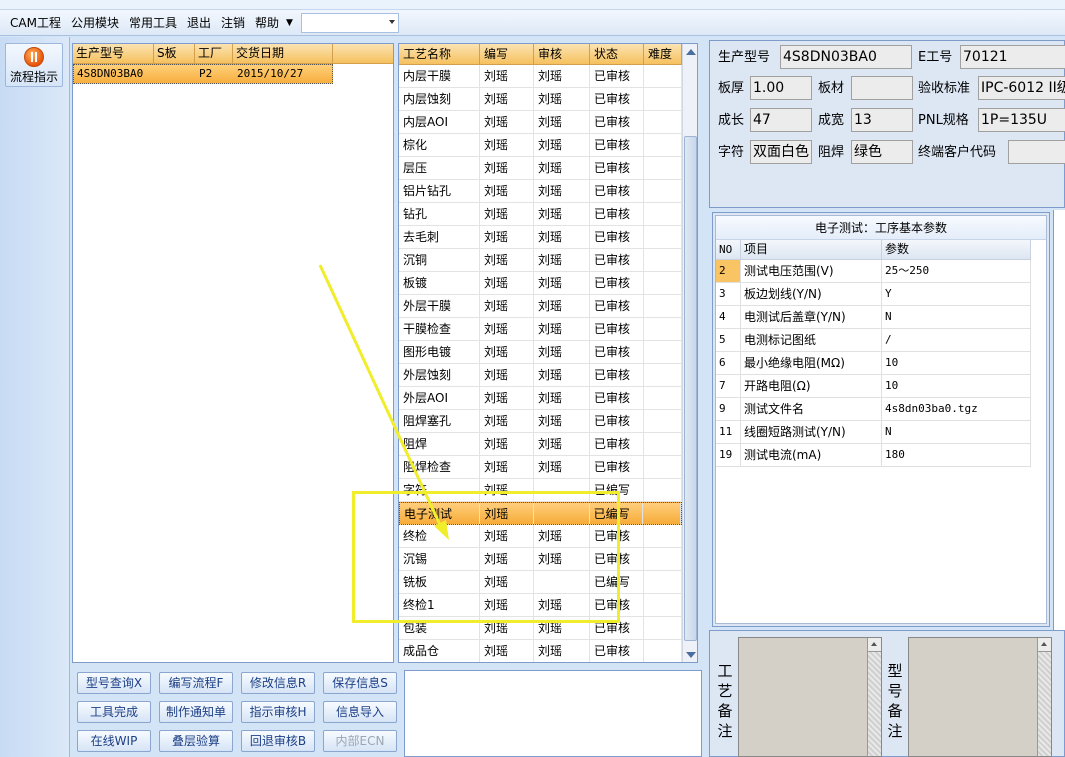 Image resolution: width=1065 pixels, height=757 pixels. Describe the element at coordinates (540, 605) in the screenshot. I see `table-row: 终检1 刘瑶 刘瑶 已审核` at that location.